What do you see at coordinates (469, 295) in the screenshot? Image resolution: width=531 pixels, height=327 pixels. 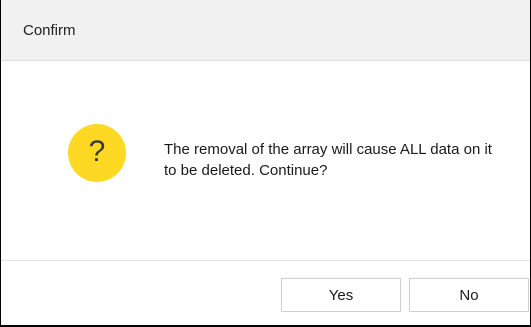 I see `no-button: No` at bounding box center [469, 295].